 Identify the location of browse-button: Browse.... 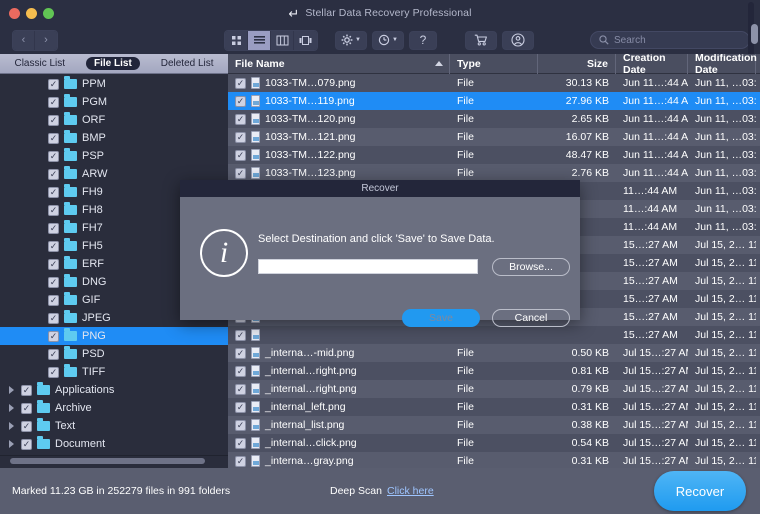
(531, 267).